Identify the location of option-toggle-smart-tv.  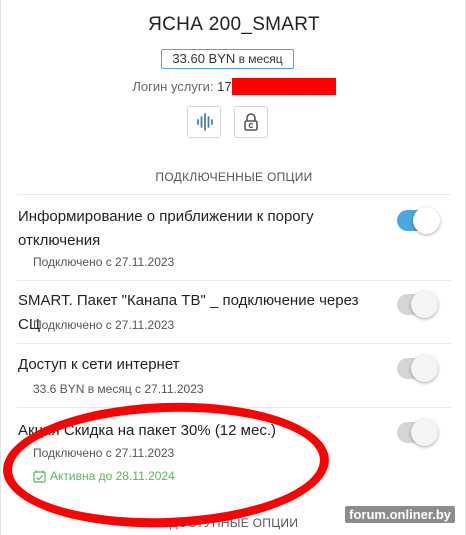
(417, 304).